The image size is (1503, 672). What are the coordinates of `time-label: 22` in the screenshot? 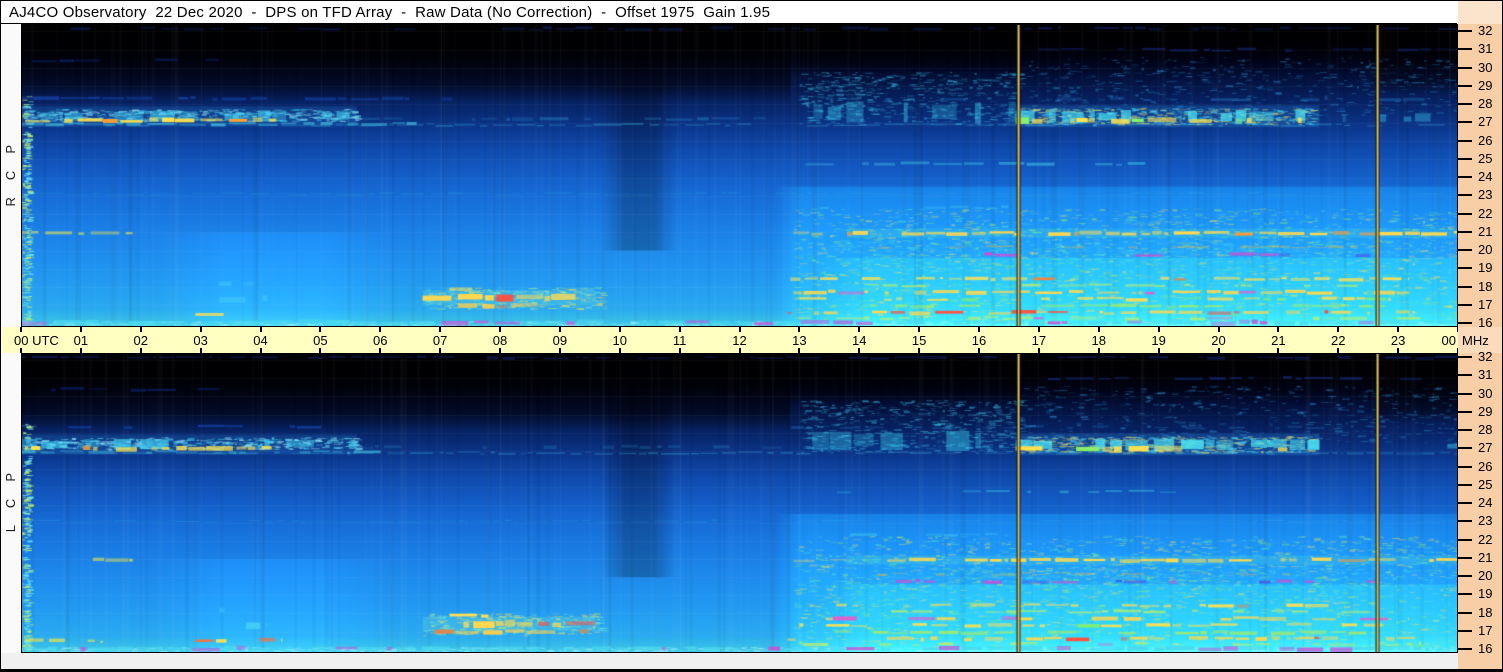 It's located at (1338, 340).